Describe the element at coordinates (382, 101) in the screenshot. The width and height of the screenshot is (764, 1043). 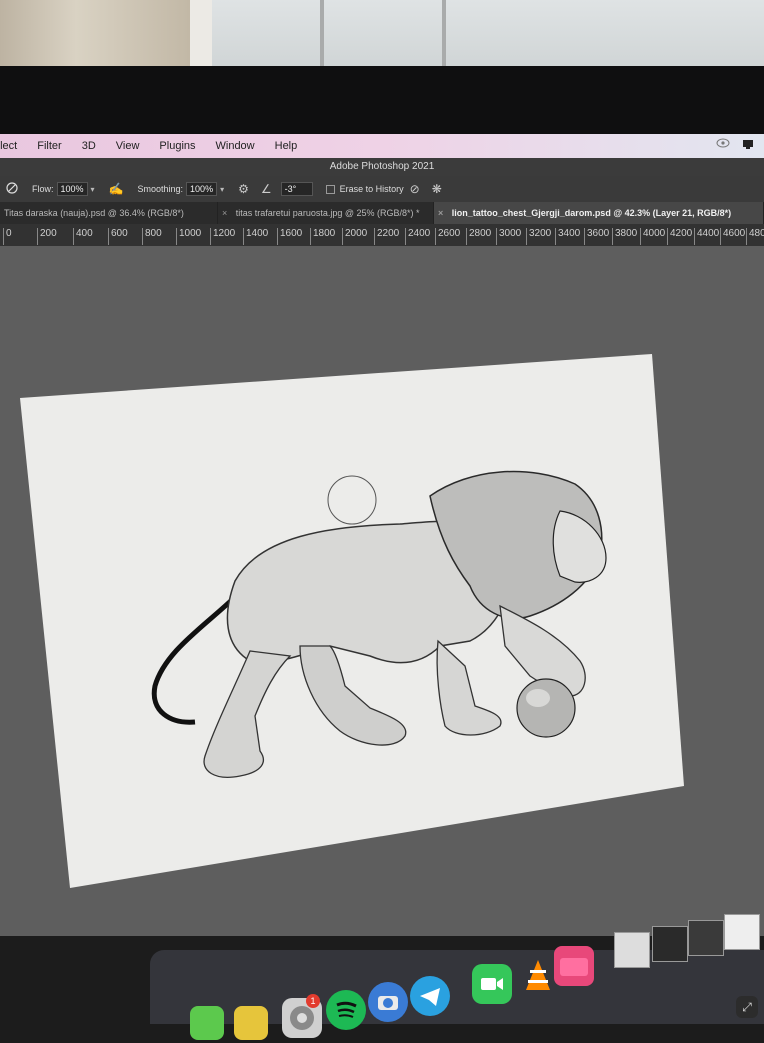
I see `monitor-bezel` at that location.